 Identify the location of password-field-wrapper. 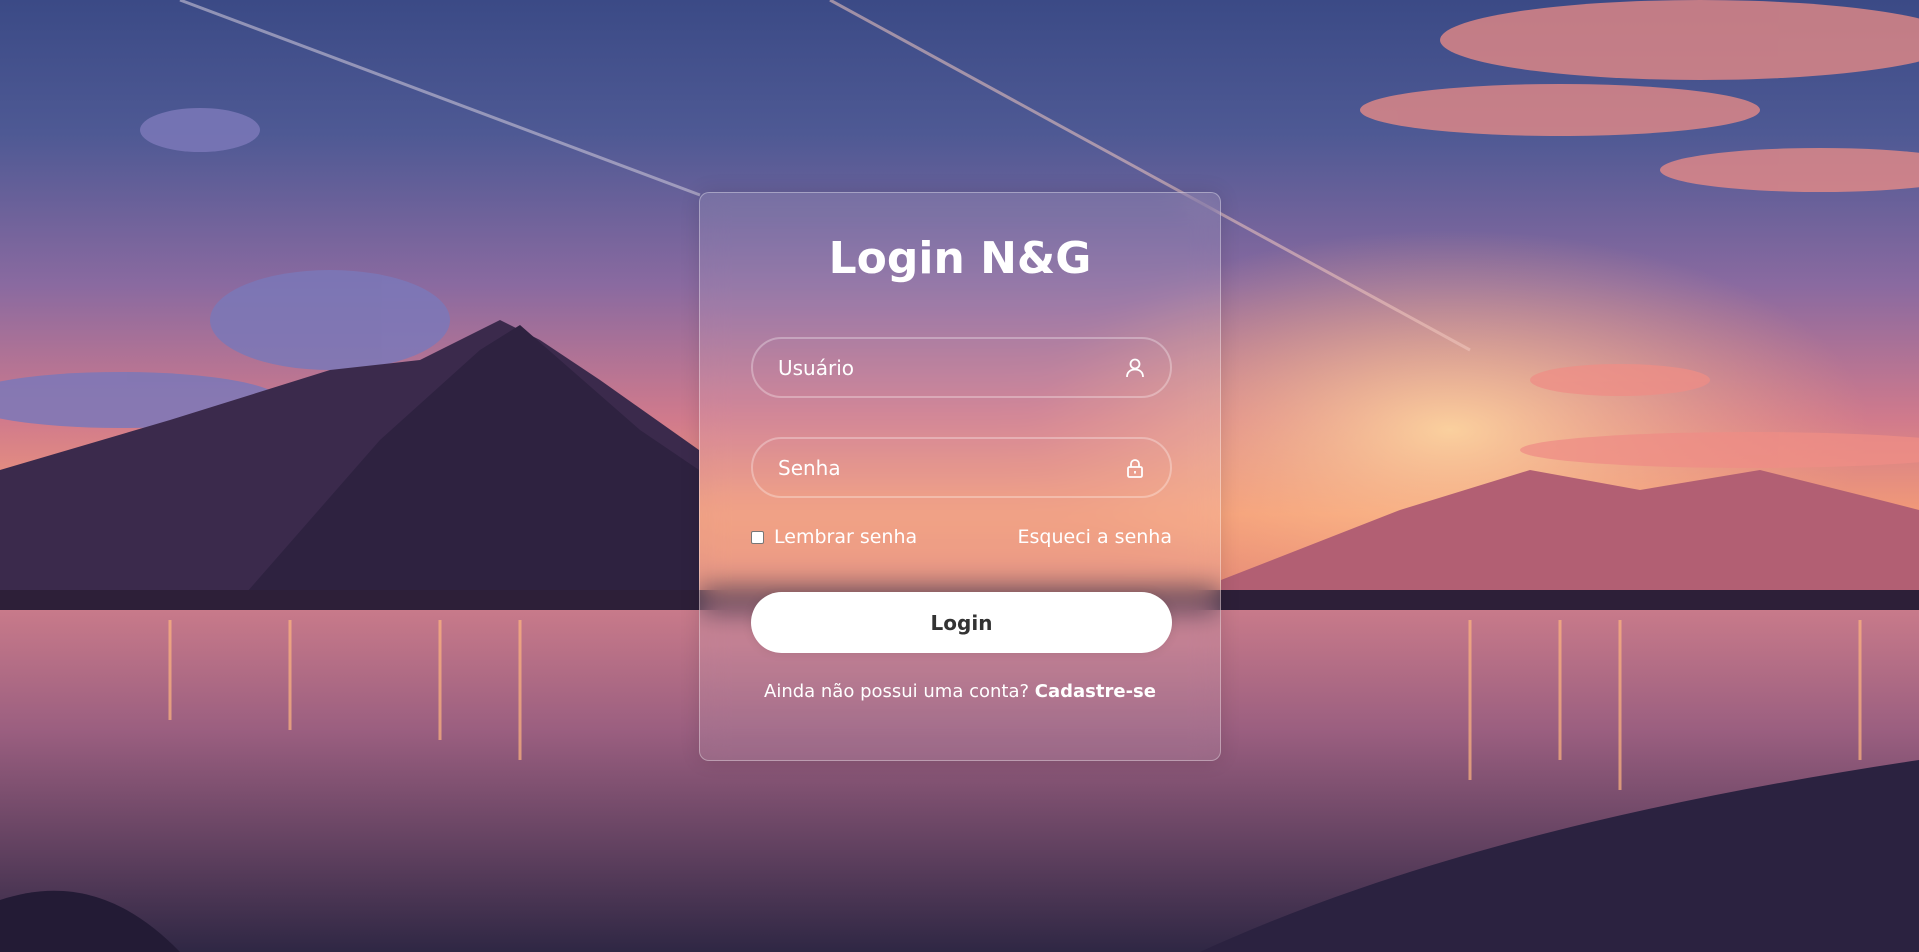
(961, 467).